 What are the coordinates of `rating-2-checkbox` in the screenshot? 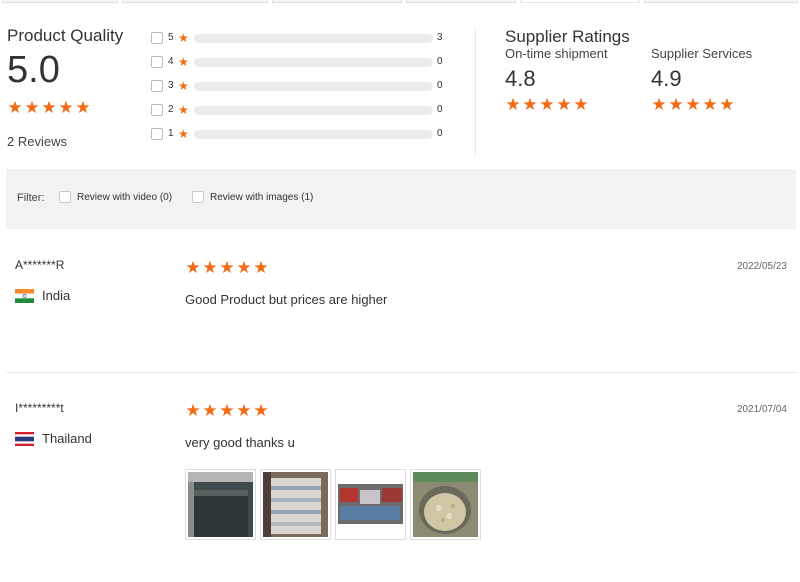 It's located at (157, 110).